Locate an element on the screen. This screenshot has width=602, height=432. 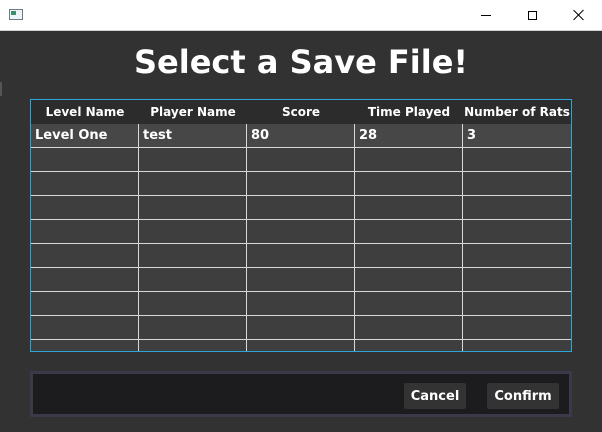
minimize-button is located at coordinates (486, 15).